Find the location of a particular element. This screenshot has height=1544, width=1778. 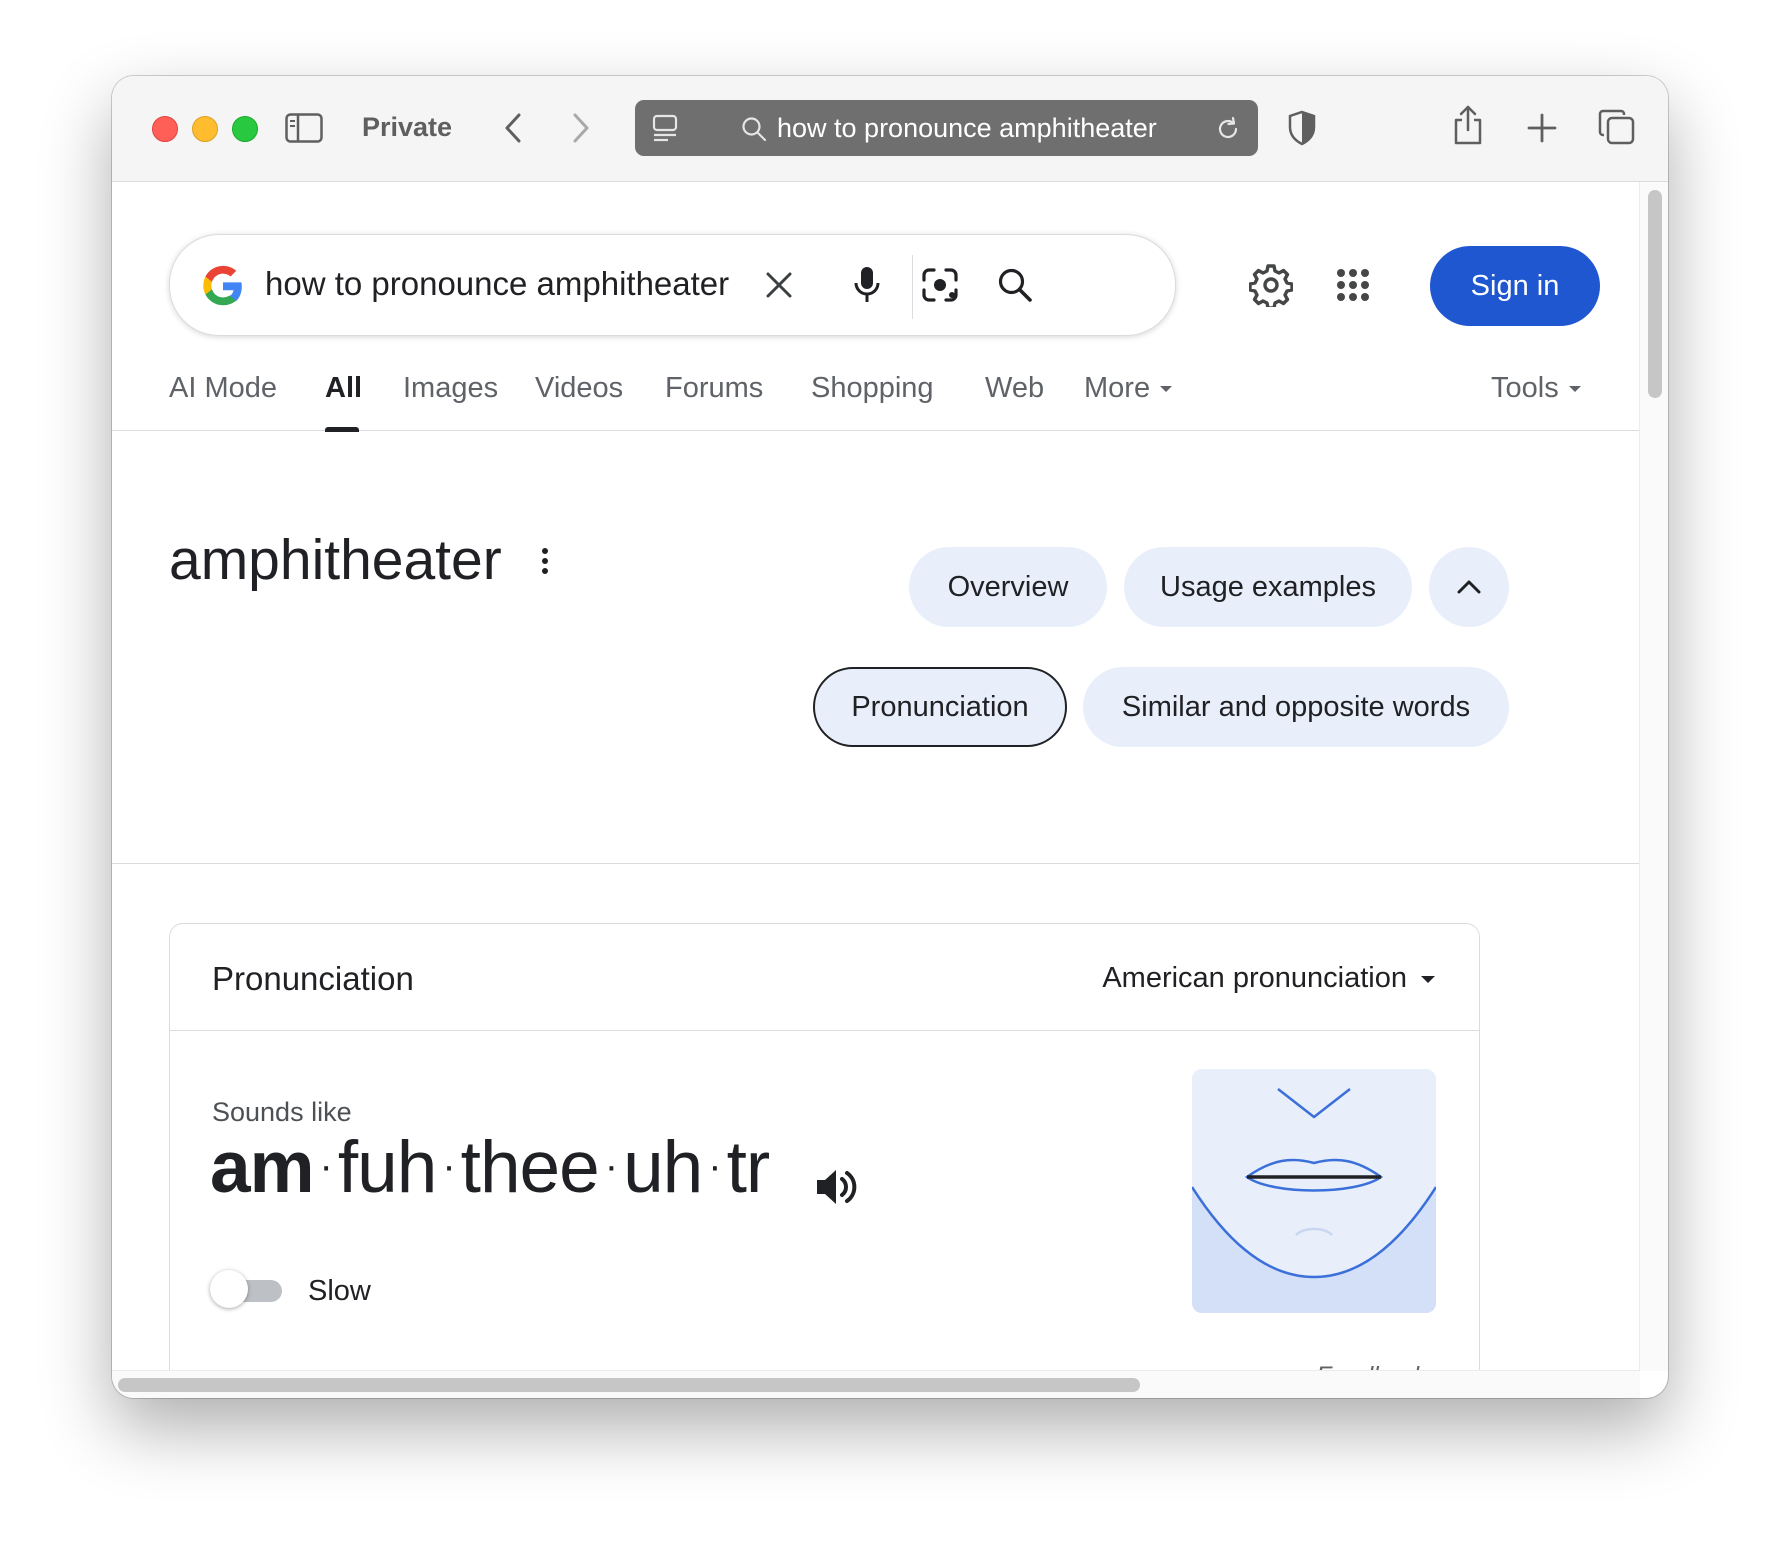

active-tab-indicator is located at coordinates (342, 429).